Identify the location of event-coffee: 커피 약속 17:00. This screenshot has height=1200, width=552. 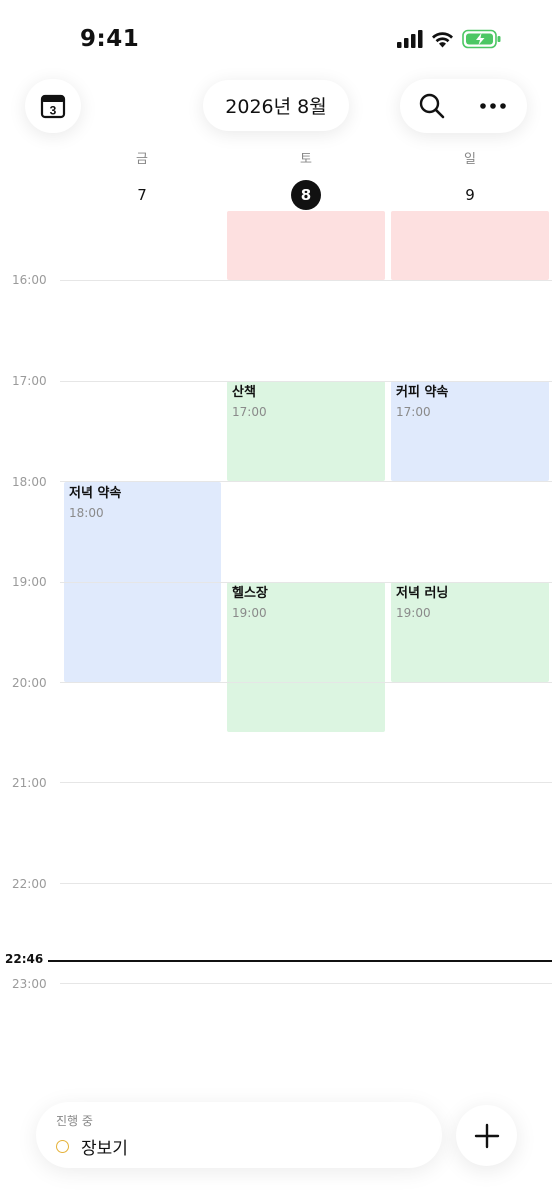
(470, 431).